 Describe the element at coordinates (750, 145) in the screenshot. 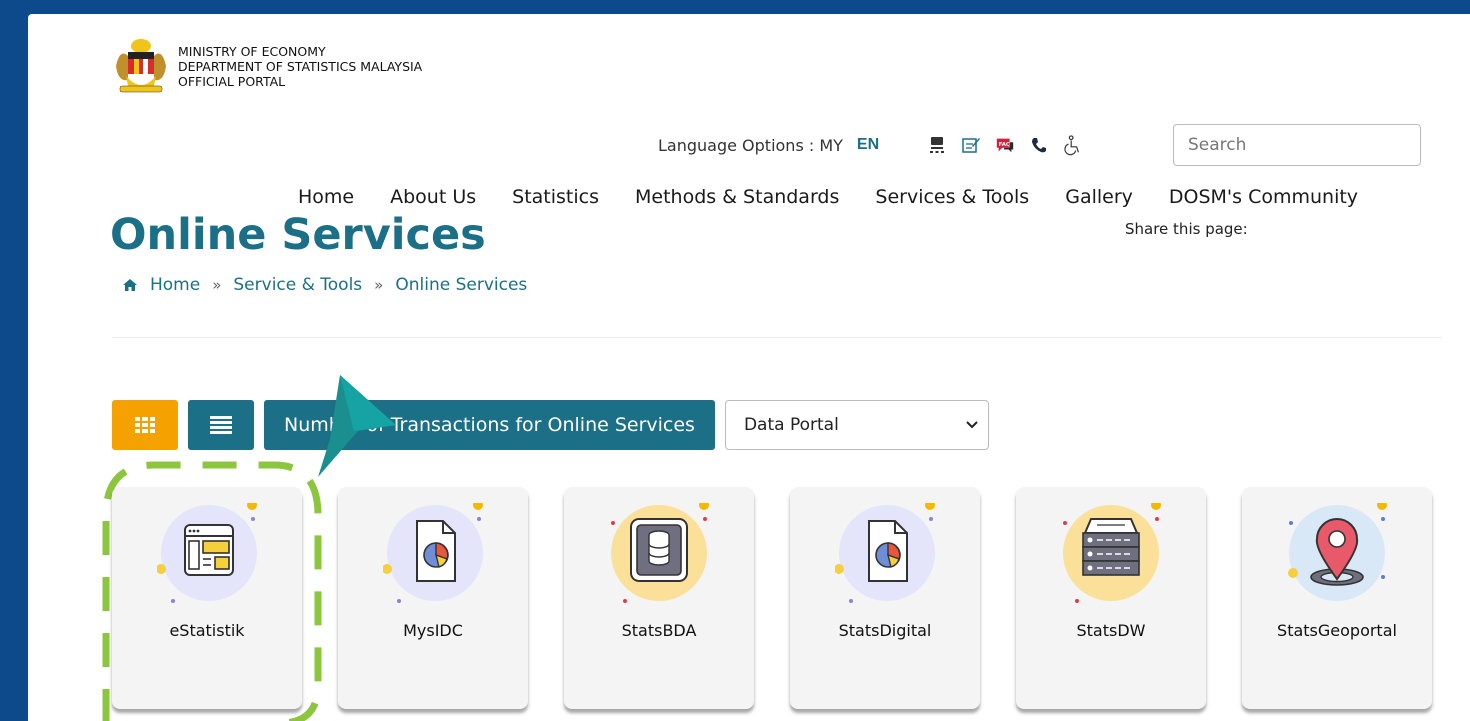

I see `language-label: Language Options : MY` at that location.